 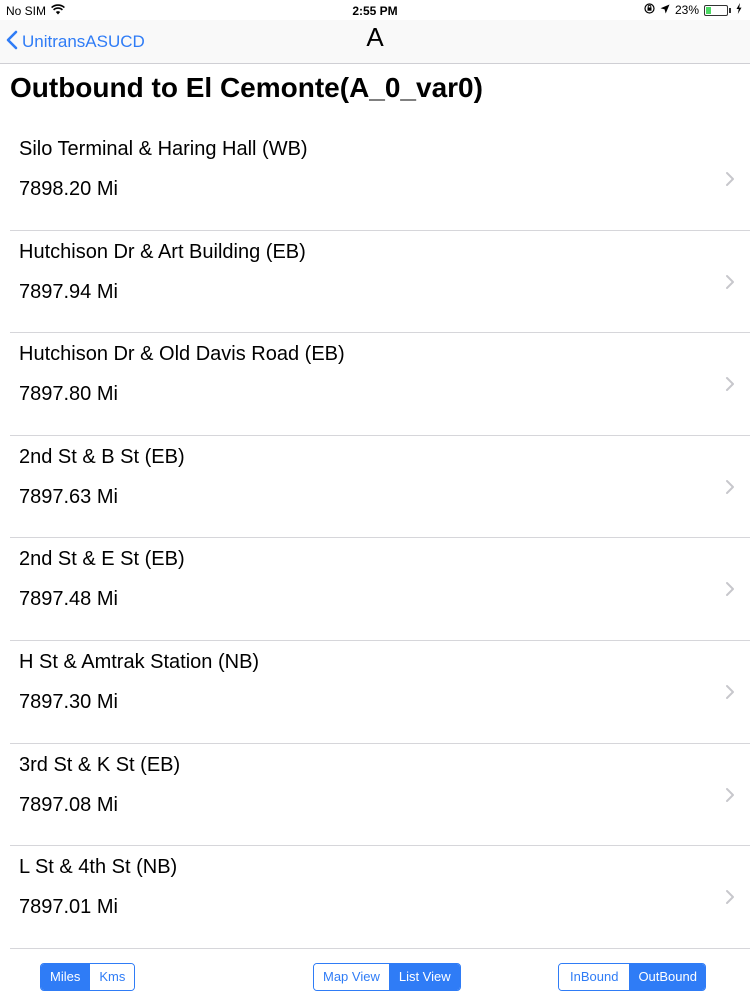 What do you see at coordinates (375, 589) in the screenshot?
I see `stop-row: 2nd St & E St (EB) 7897.48 Mi` at bounding box center [375, 589].